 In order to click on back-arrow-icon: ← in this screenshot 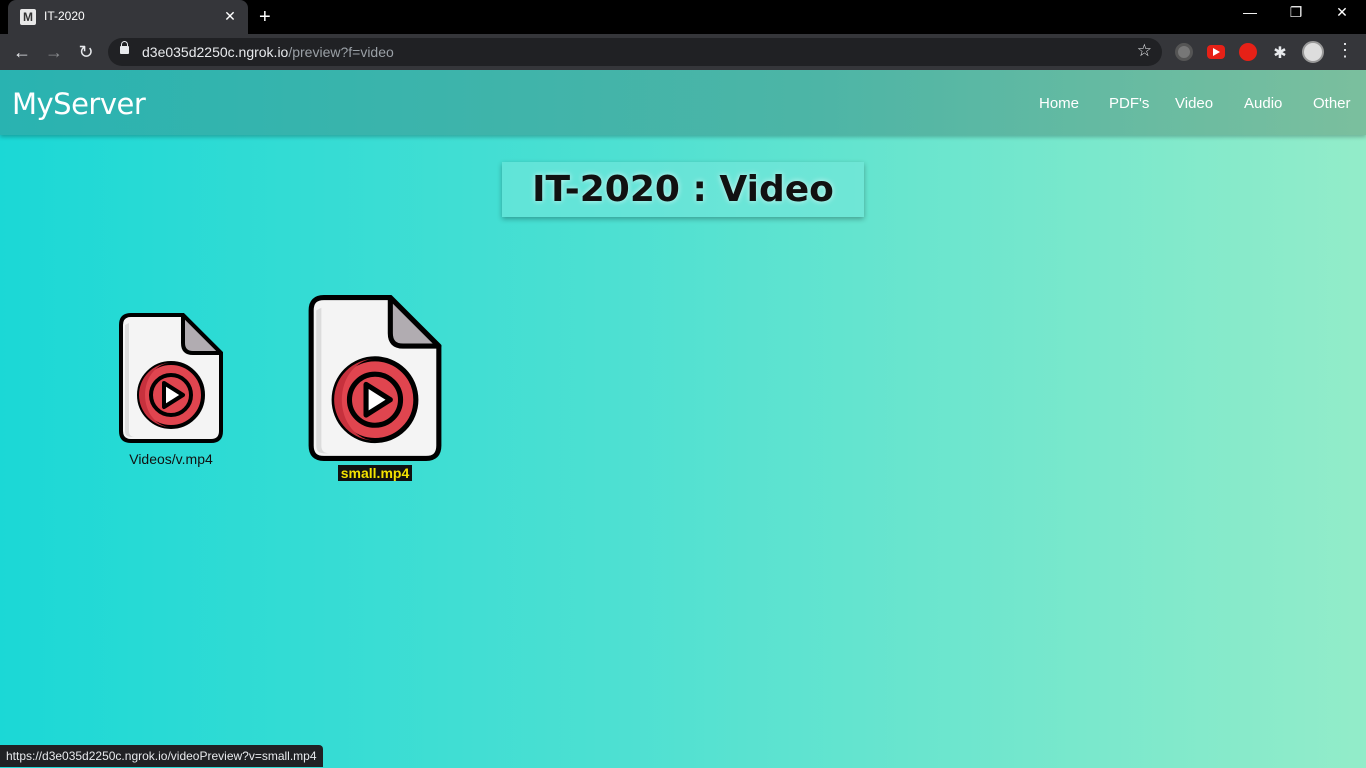, I will do `click(22, 52)`.